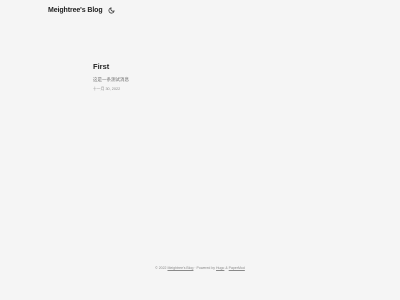 Image resolution: width=400 pixels, height=300 pixels. What do you see at coordinates (111, 79) in the screenshot?
I see `post-excerpt: 这是一条测试消息` at bounding box center [111, 79].